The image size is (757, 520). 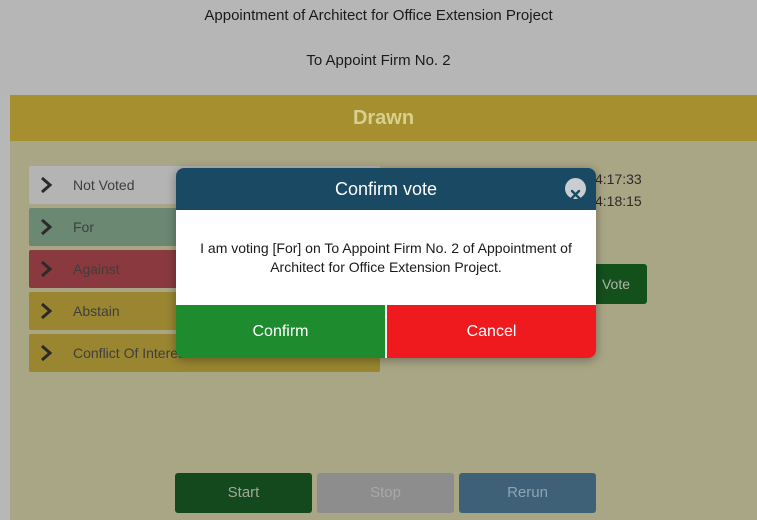 I want to click on close-icon-glyph, so click(x=575, y=194).